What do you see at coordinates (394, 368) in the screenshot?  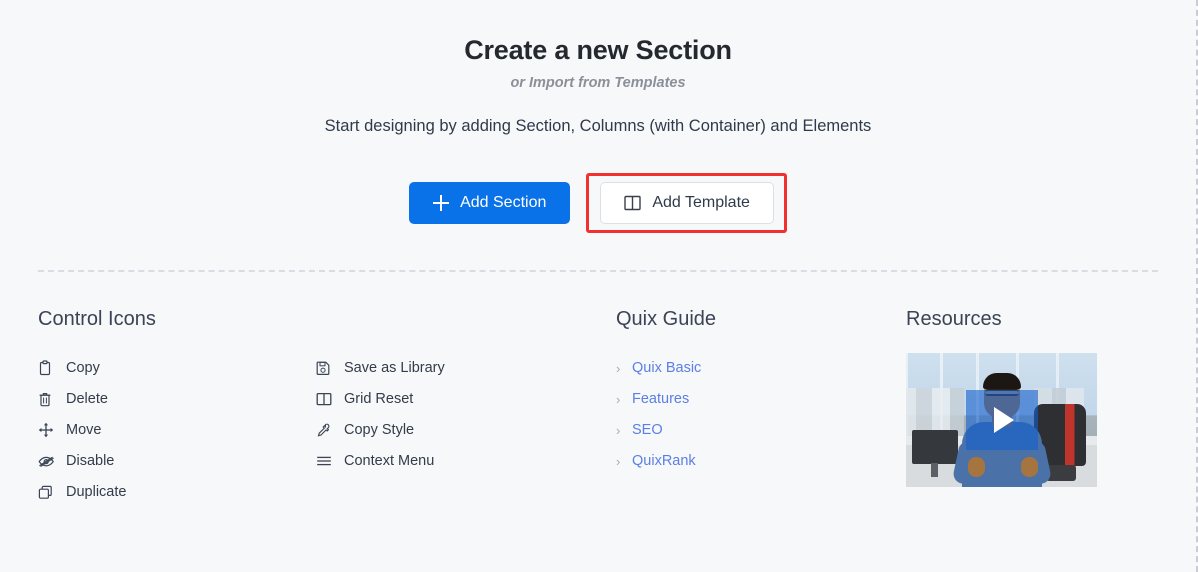 I see `control-item-label: Save as Library` at bounding box center [394, 368].